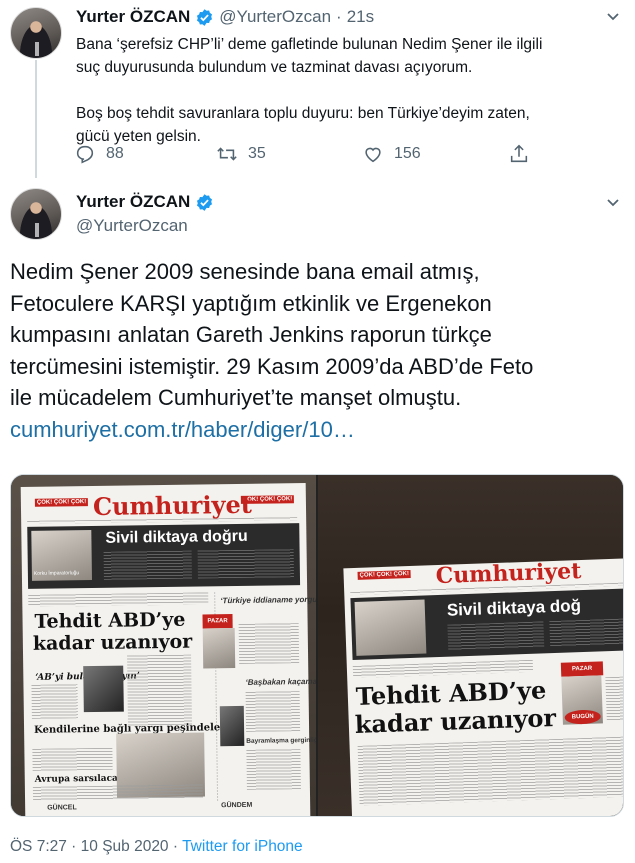  What do you see at coordinates (110, 620) in the screenshot?
I see `headline-line: Tehdit ABD’ye` at bounding box center [110, 620].